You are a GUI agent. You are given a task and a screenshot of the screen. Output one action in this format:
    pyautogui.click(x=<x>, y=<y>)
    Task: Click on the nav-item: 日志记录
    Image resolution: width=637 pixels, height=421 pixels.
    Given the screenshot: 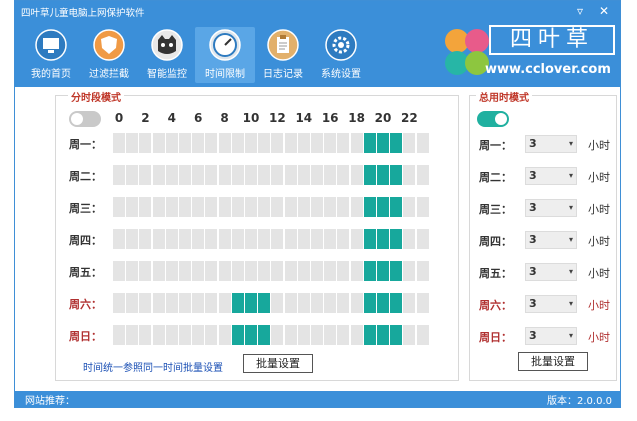 What is the action you would take?
    pyautogui.click(x=283, y=55)
    